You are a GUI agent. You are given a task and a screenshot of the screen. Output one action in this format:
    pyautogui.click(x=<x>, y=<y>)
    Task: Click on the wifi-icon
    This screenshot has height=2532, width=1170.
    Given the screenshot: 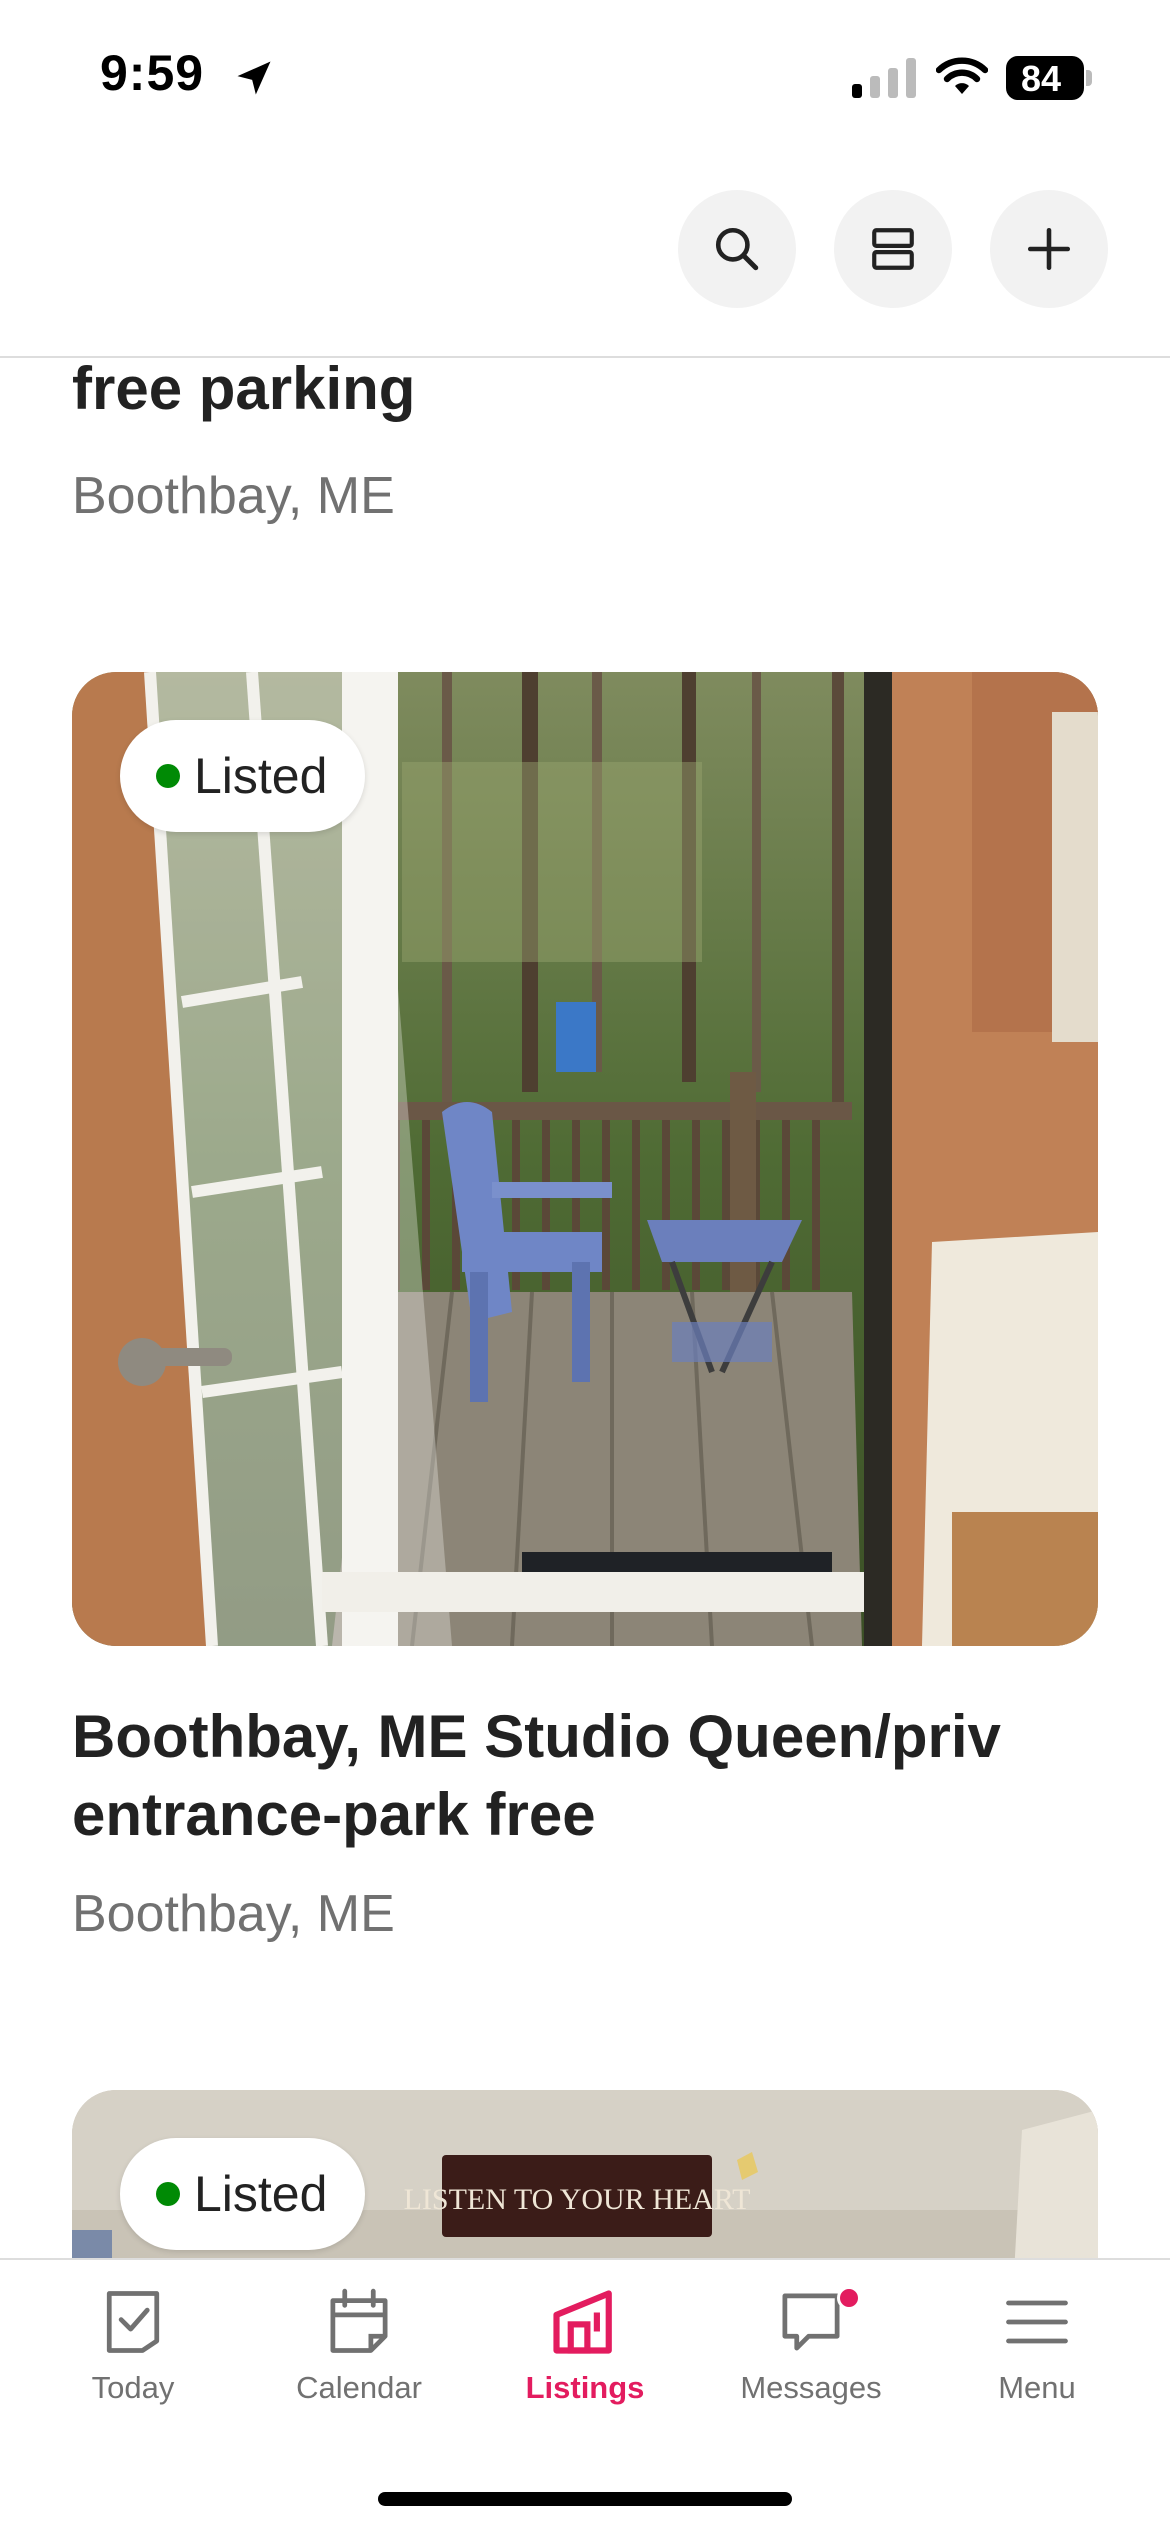 What is the action you would take?
    pyautogui.click(x=962, y=75)
    